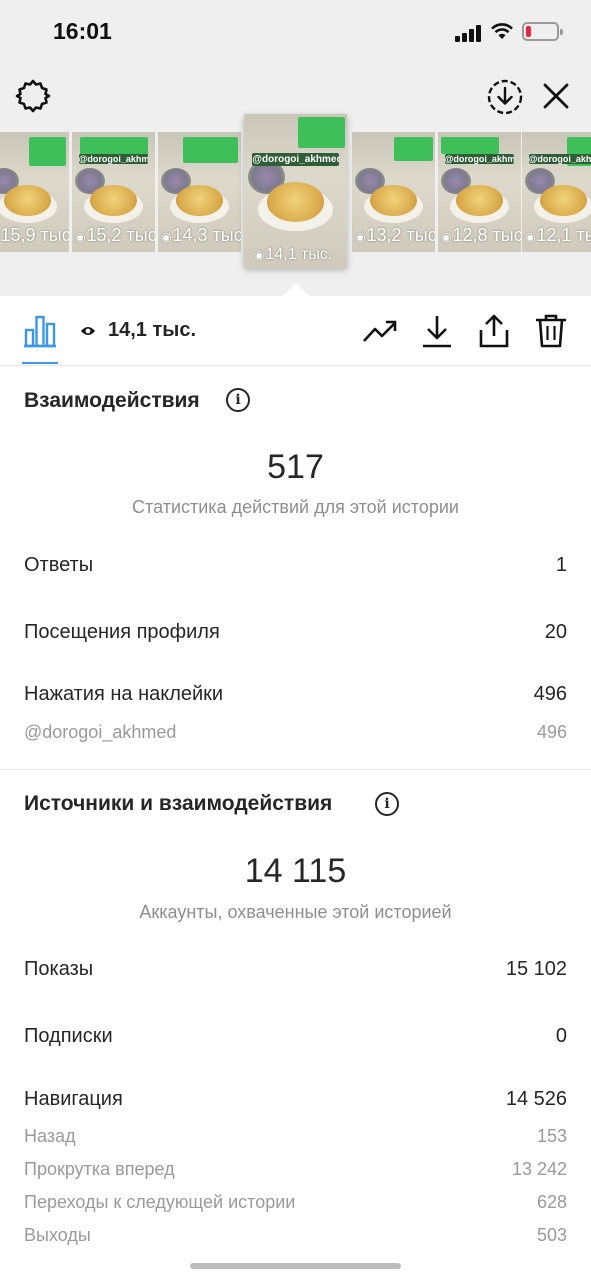 Image resolution: width=591 pixels, height=1280 pixels. What do you see at coordinates (122, 632) in the screenshot?
I see `row-label-profile-visits: Посещения профиля` at bounding box center [122, 632].